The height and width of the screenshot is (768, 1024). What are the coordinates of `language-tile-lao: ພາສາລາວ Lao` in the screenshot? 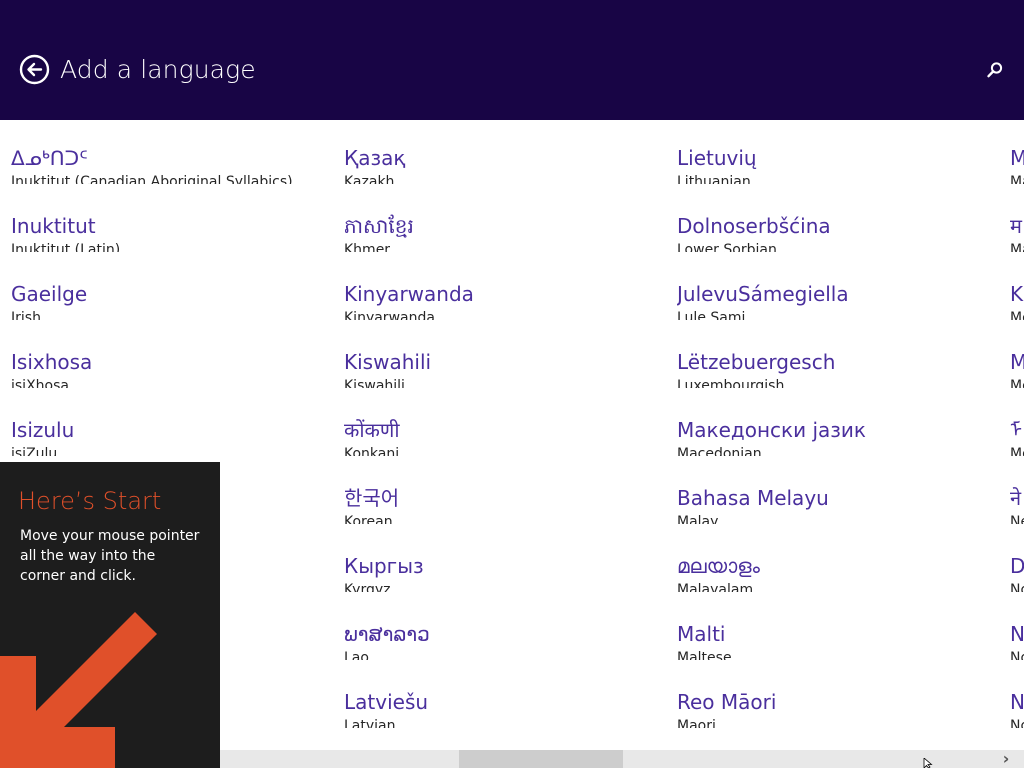 It's located at (504, 628).